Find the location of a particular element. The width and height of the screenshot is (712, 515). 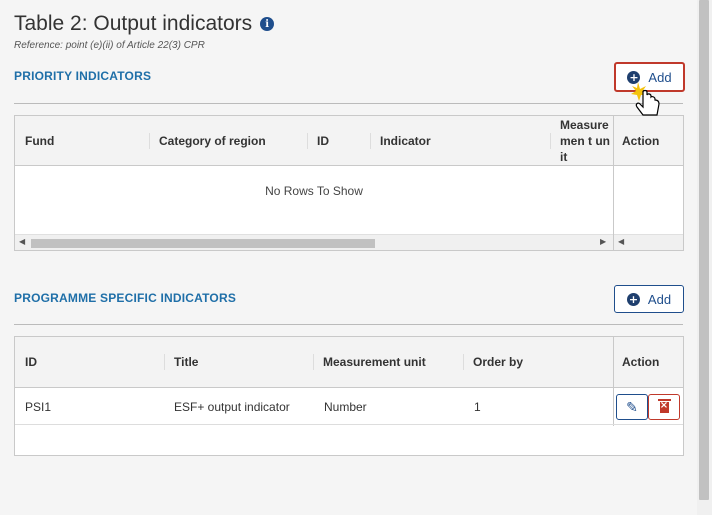

delete-button is located at coordinates (664, 407).